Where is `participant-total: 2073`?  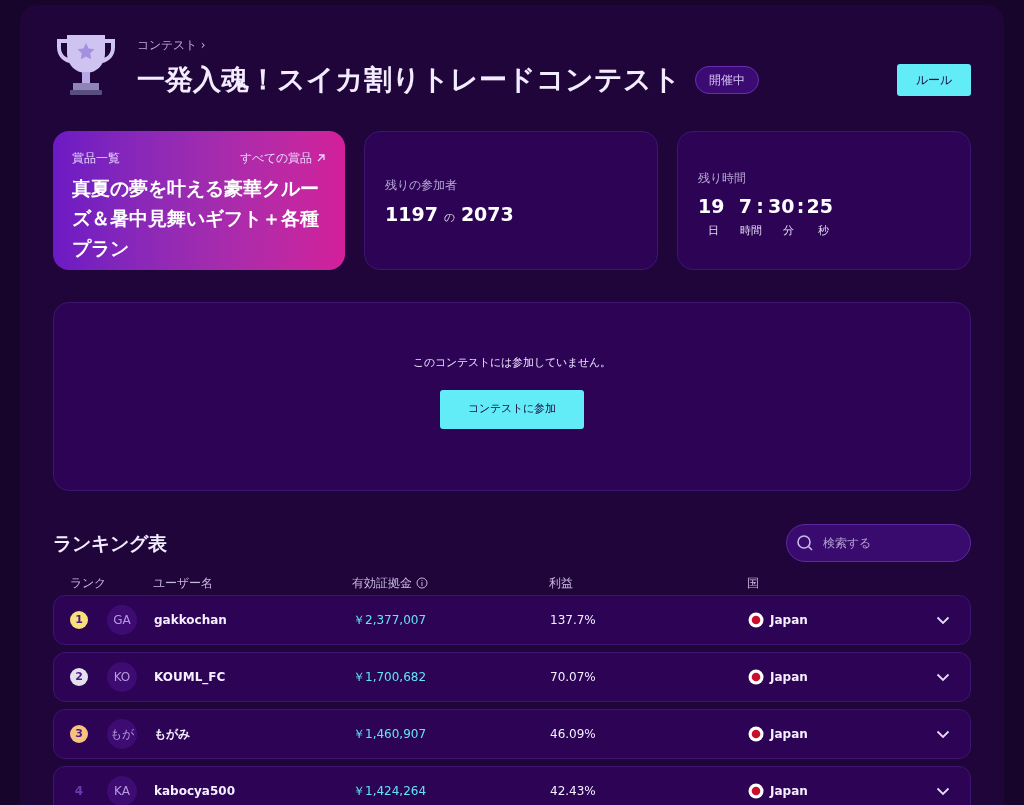 participant-total: 2073 is located at coordinates (487, 214).